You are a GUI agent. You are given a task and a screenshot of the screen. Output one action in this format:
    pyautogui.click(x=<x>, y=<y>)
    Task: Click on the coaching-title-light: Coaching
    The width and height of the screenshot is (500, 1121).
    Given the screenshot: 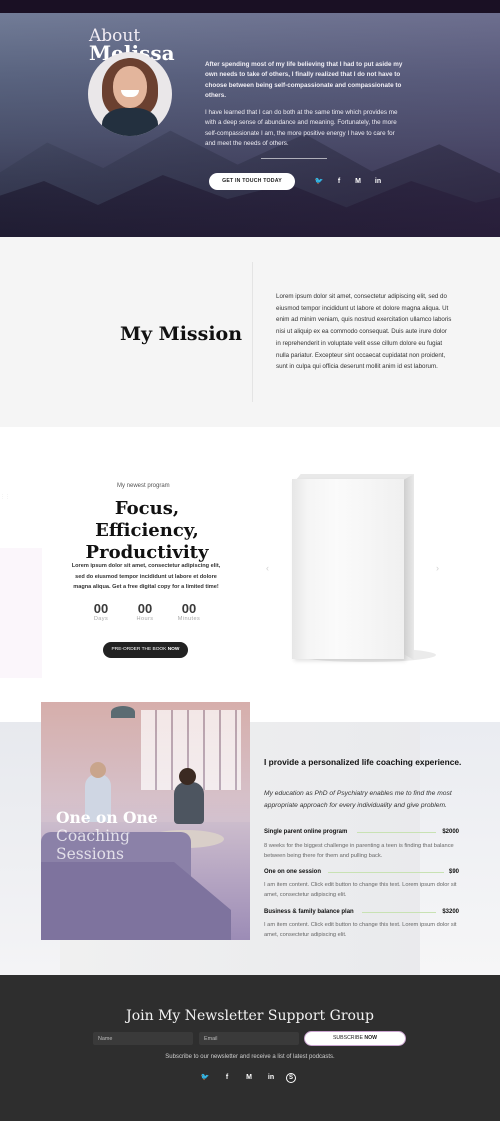 What is the action you would take?
    pyautogui.click(x=93, y=836)
    